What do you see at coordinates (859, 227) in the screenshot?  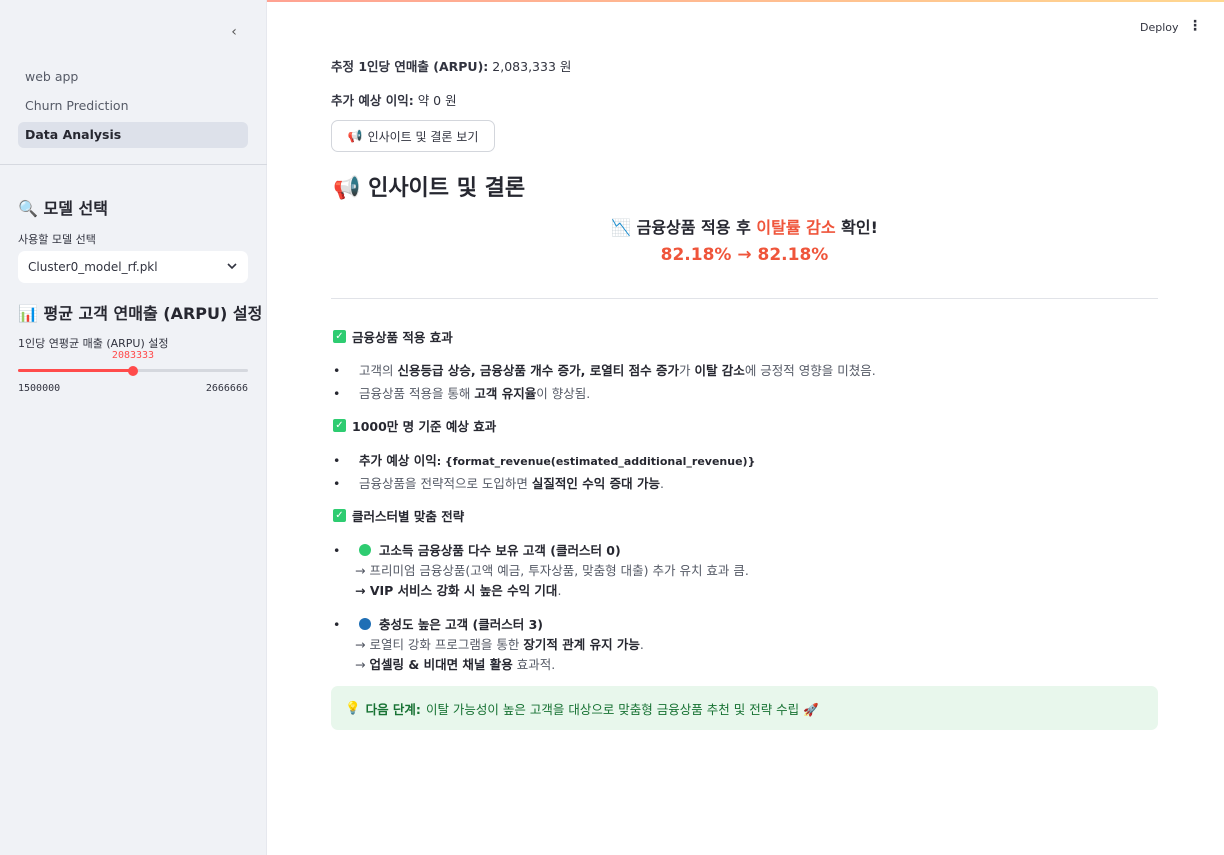 I see `churn-result-suffix: 확인!` at bounding box center [859, 227].